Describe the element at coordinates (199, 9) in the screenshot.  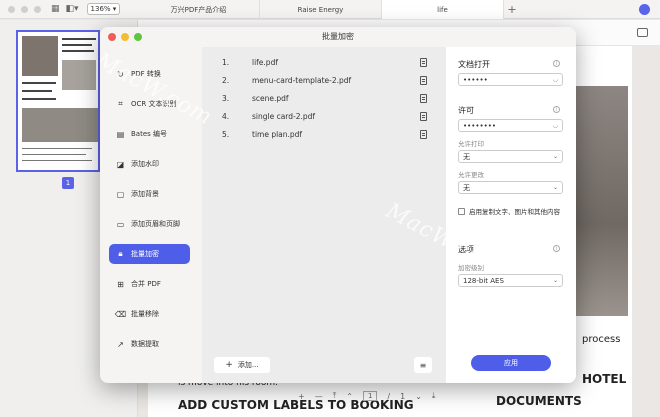
I see `tab-product-intro: 万兴PDF产品介绍` at that location.